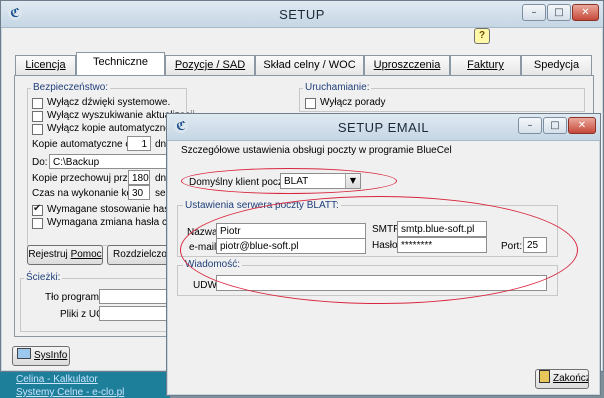  I want to click on server-group-title: Ustawienia serwera poczty BLATT:, so click(262, 205).